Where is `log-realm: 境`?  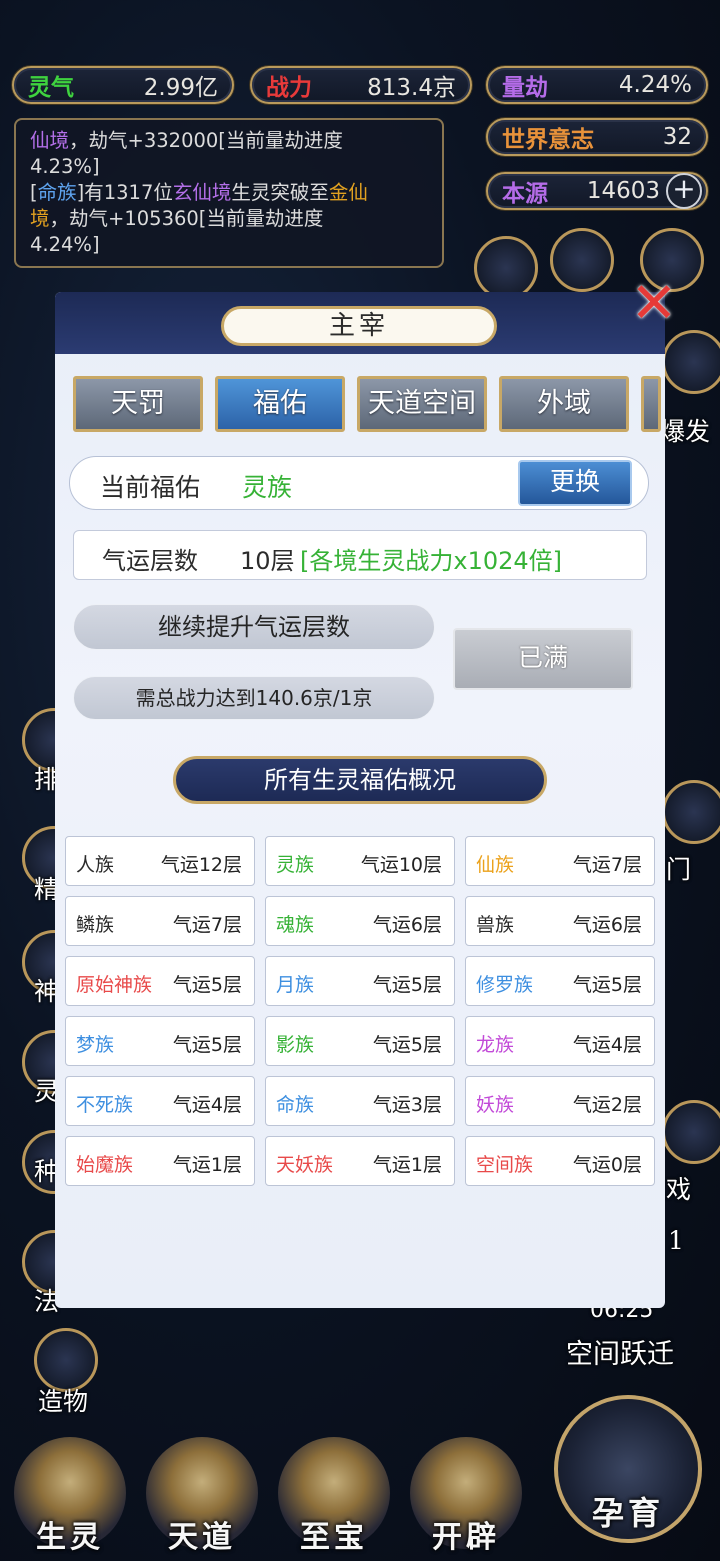 log-realm: 境 is located at coordinates (40, 218).